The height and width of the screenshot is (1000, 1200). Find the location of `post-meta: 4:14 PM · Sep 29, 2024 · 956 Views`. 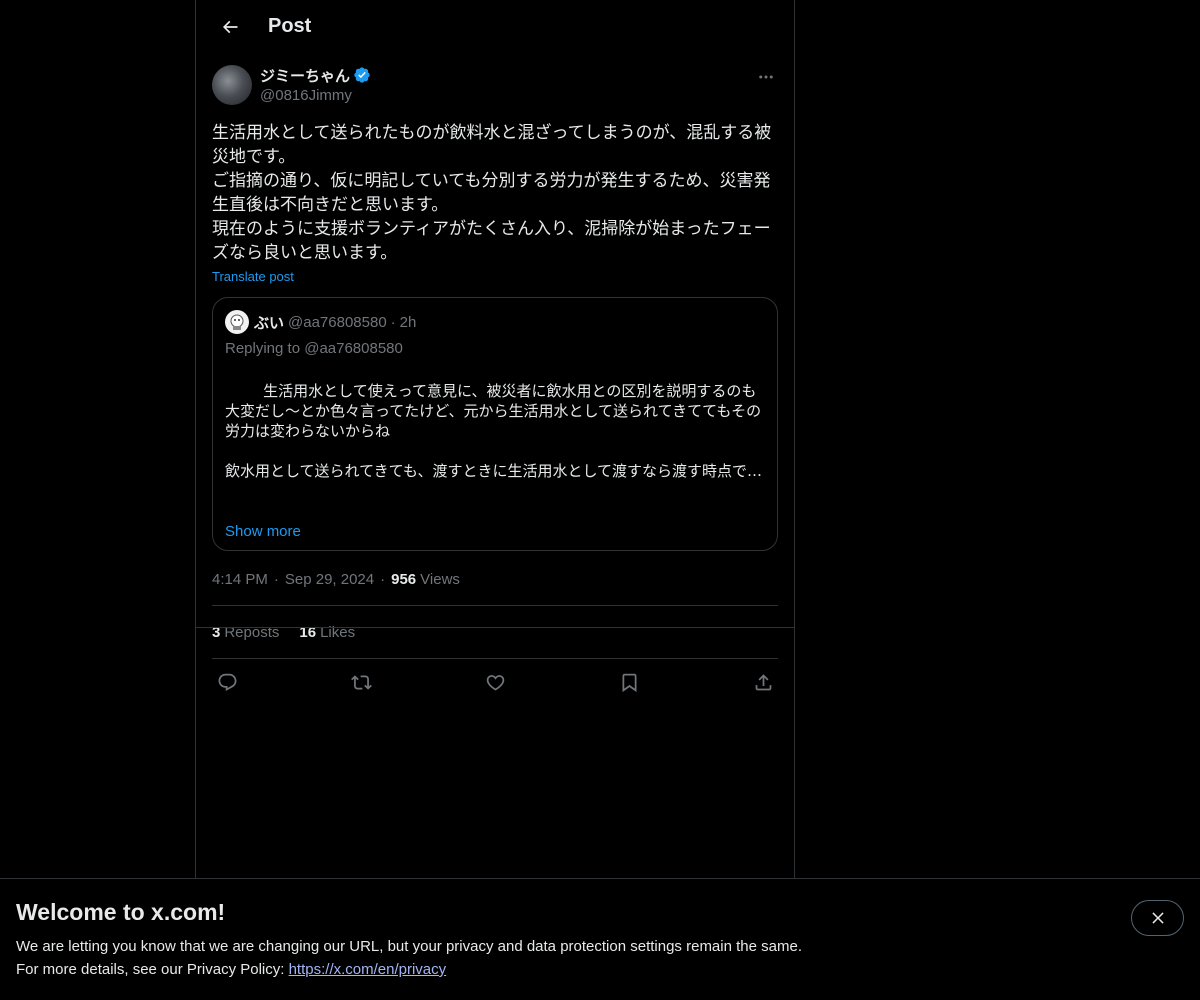

post-meta: 4:14 PM · Sep 29, 2024 · 956 Views is located at coordinates (495, 579).